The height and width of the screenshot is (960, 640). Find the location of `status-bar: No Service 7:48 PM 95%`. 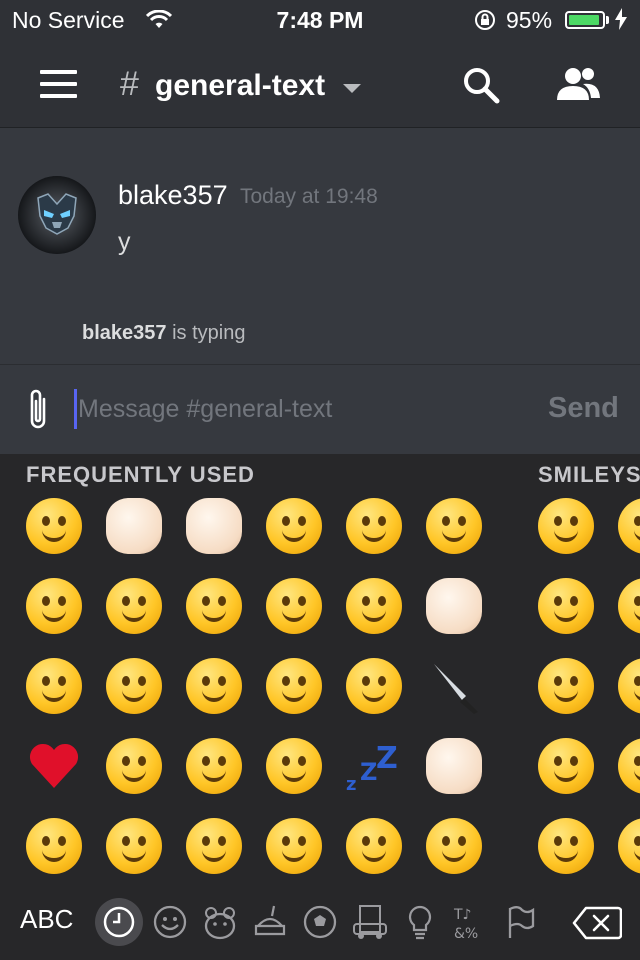

status-bar: No Service 7:48 PM 95% is located at coordinates (320, 20).